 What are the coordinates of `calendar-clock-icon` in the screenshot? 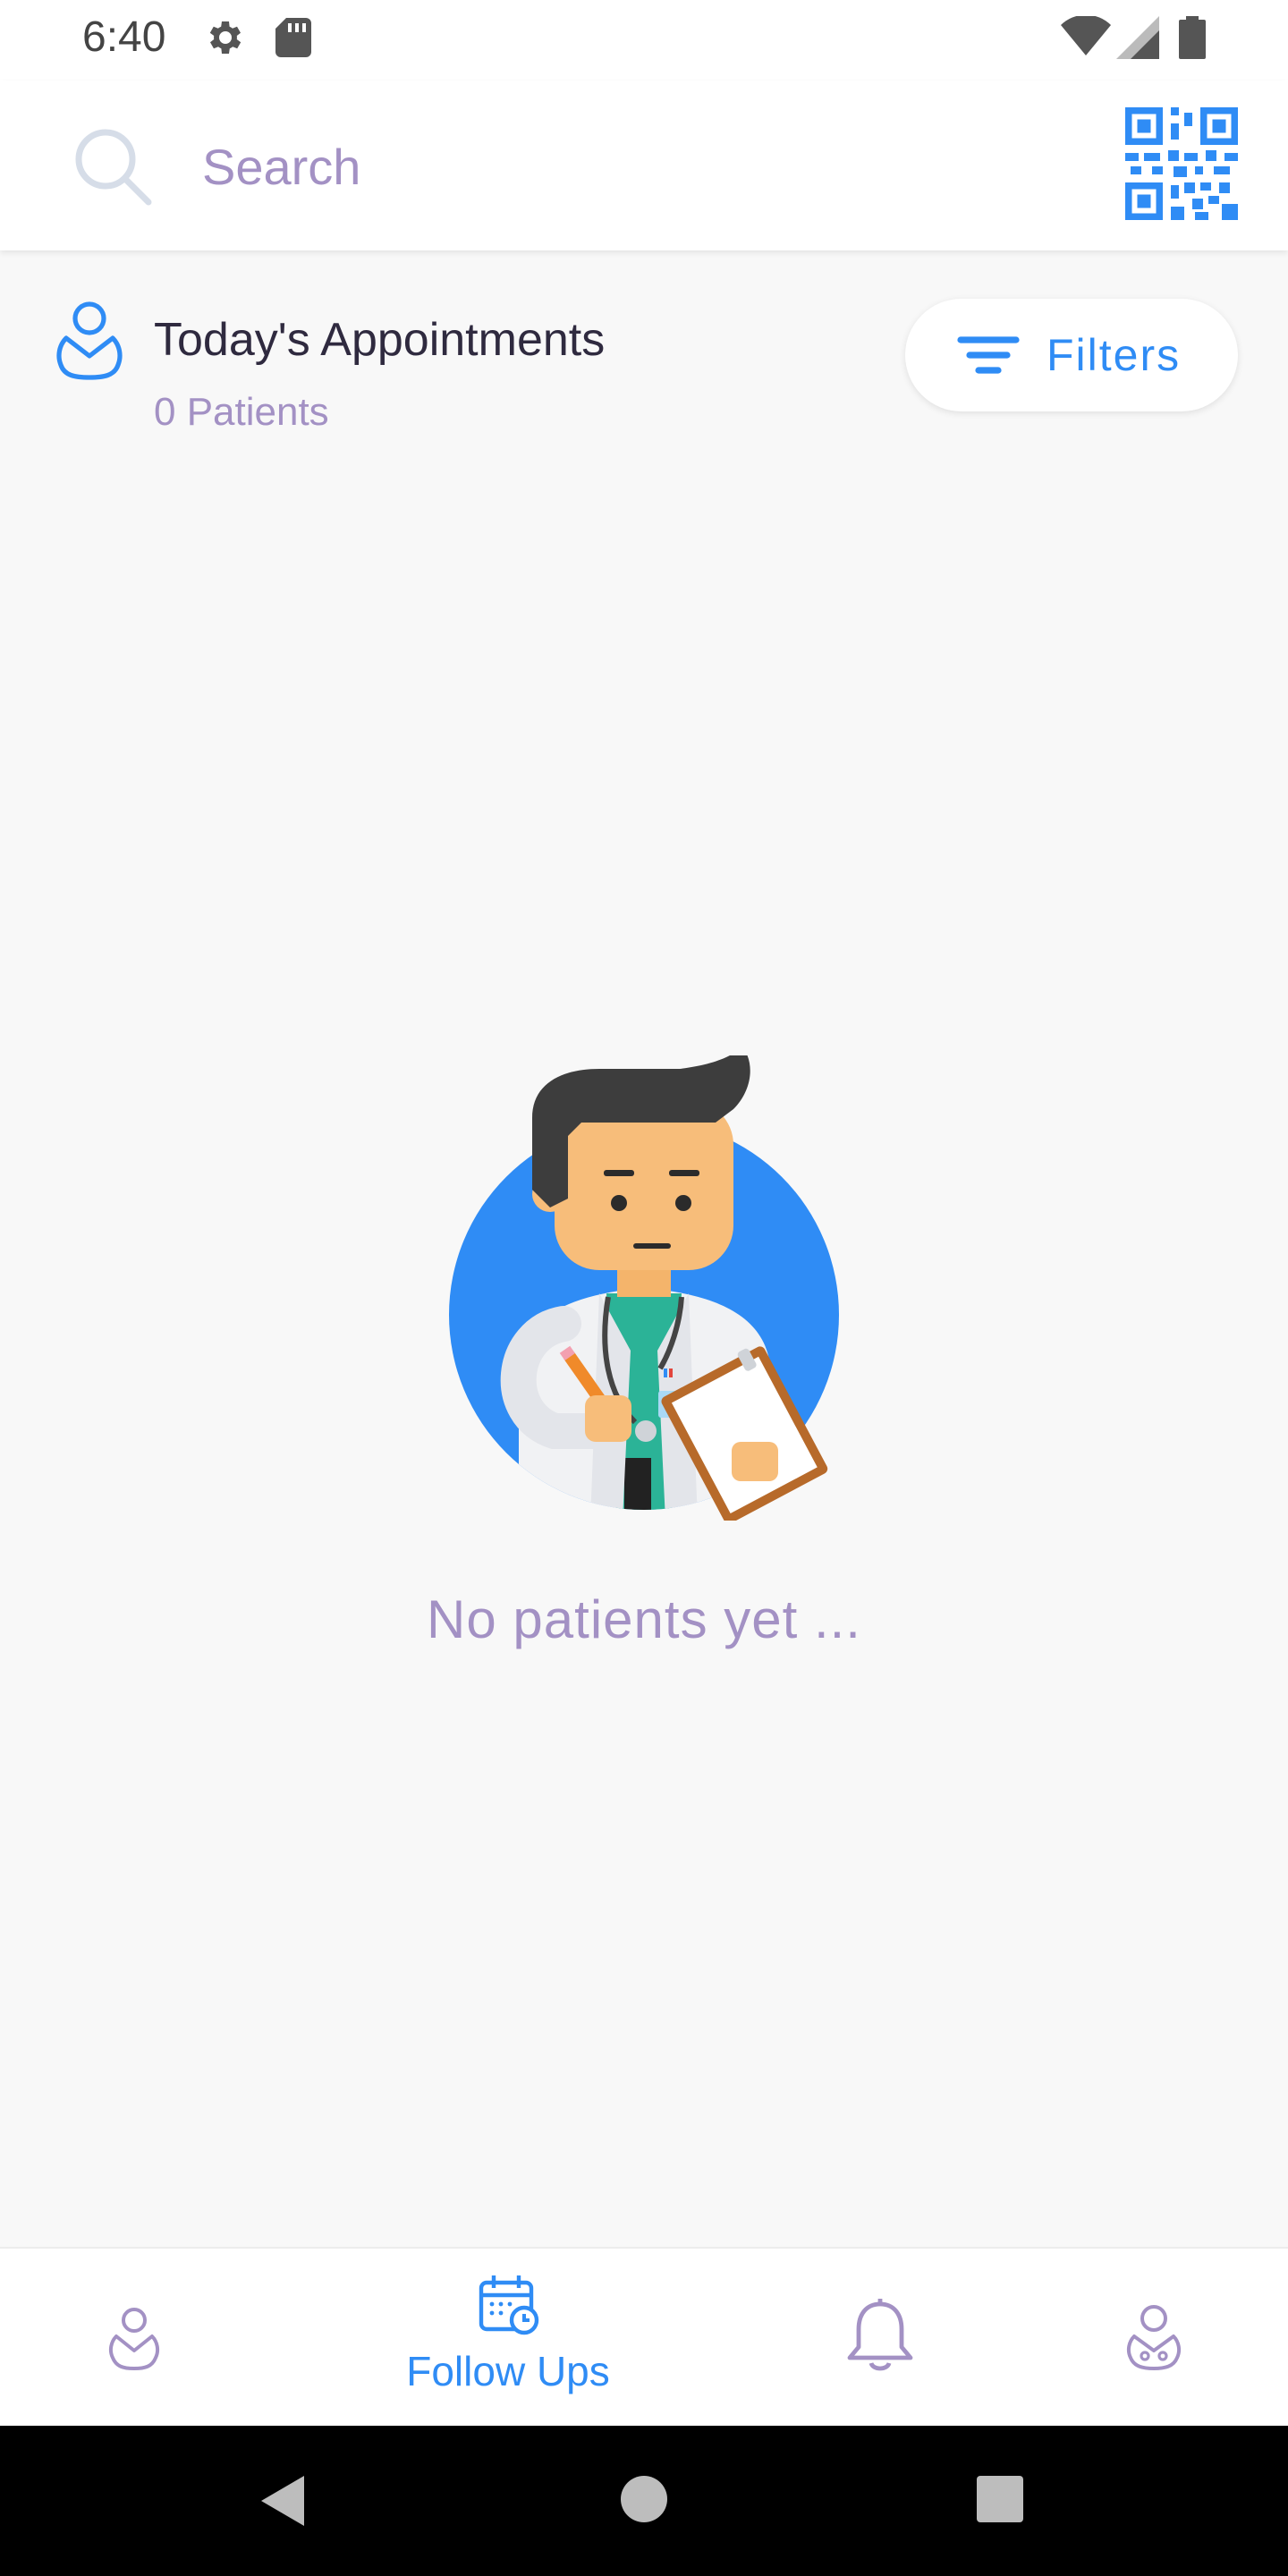 It's located at (508, 2306).